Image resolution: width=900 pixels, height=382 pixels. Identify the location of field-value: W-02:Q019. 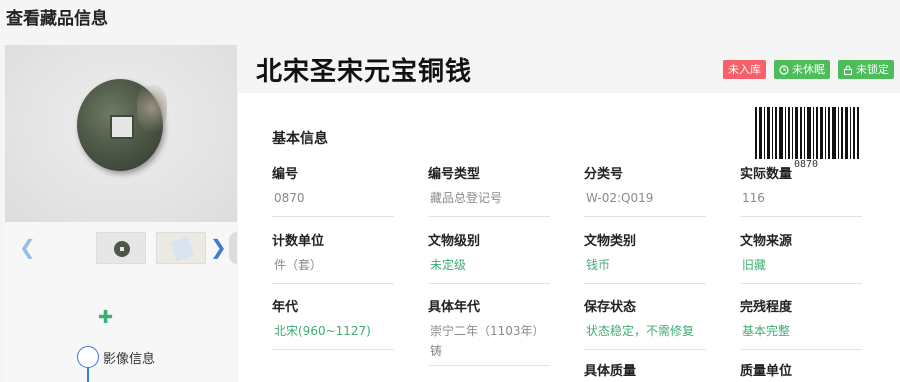
(645, 202).